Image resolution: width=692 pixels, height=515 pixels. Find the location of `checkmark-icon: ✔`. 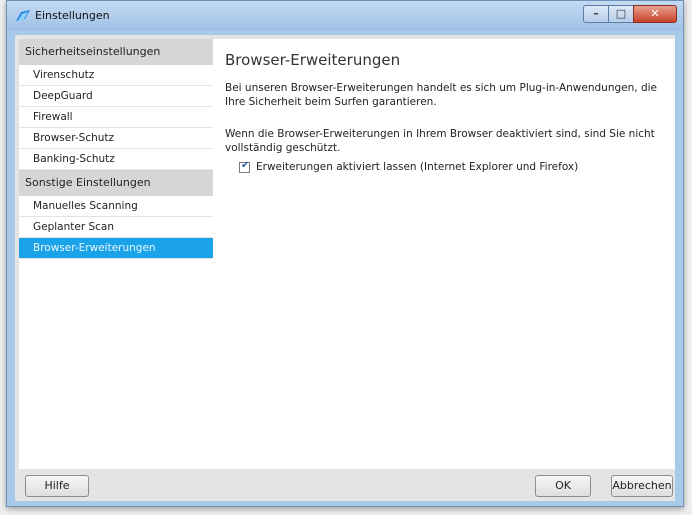

checkmark-icon: ✔ is located at coordinates (245, 165).